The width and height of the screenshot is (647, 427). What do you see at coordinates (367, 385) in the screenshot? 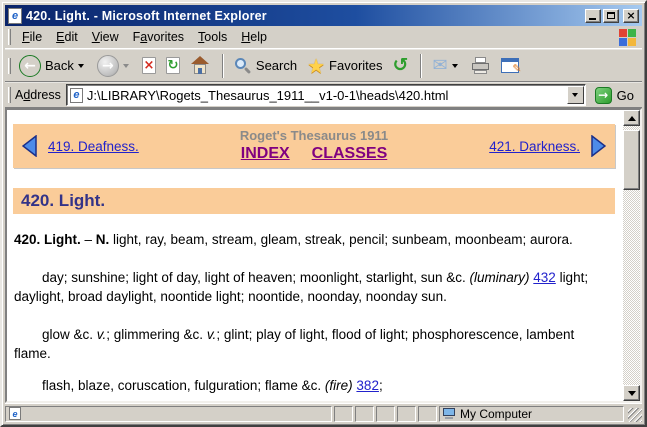
I see `inline-link: 382` at bounding box center [367, 385].